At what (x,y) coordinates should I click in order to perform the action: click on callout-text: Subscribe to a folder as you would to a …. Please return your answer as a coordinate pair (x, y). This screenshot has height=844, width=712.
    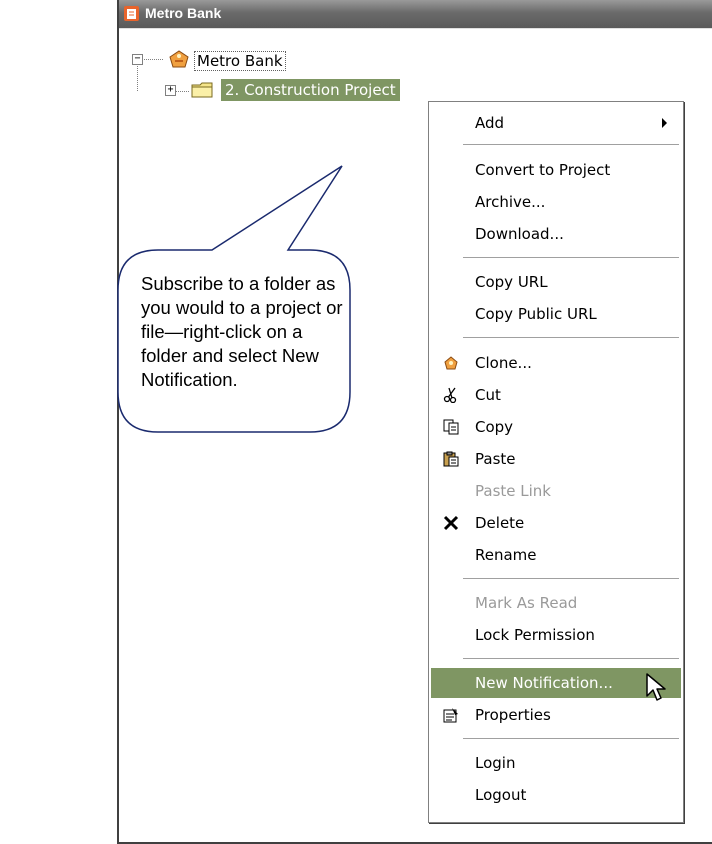
    Looking at the image, I should click on (242, 331).